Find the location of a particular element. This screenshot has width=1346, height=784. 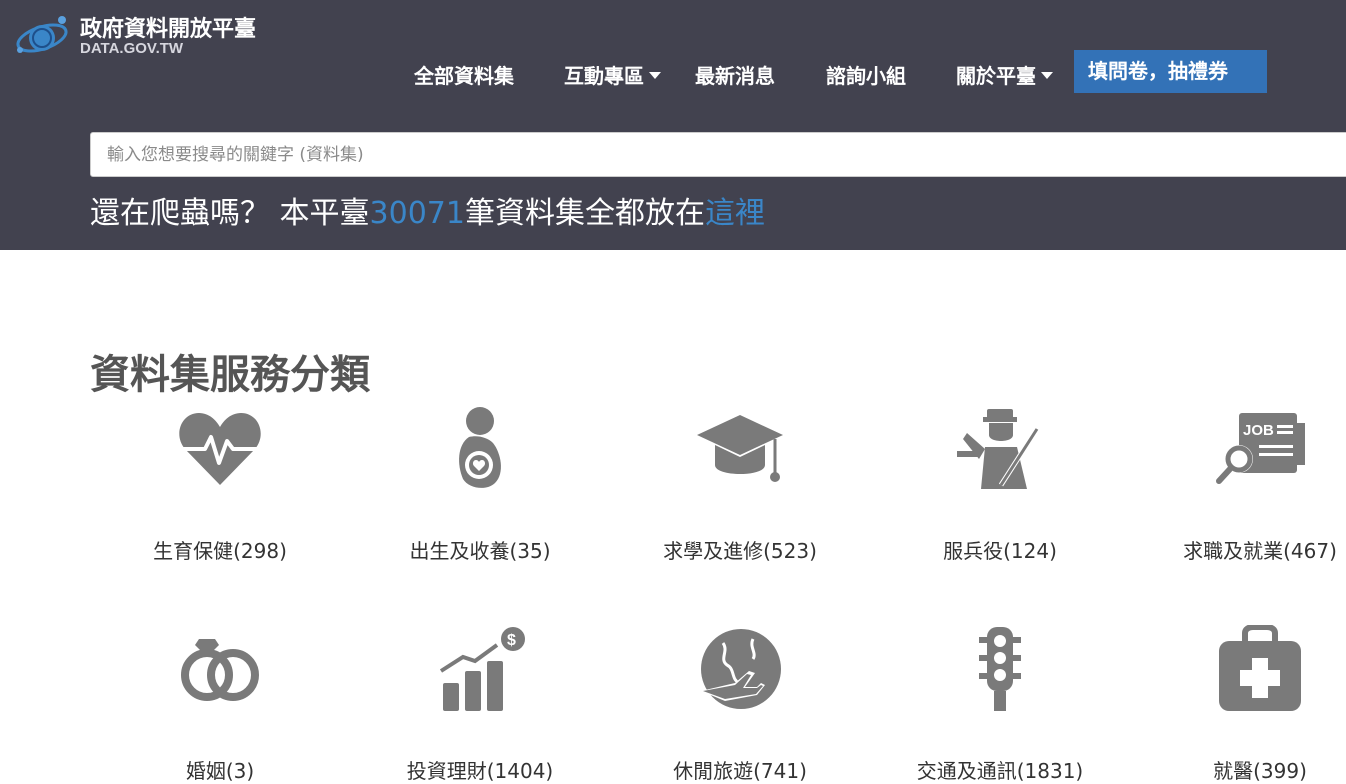

nav-all-datasets-label: 全部資料集 is located at coordinates (464, 76).